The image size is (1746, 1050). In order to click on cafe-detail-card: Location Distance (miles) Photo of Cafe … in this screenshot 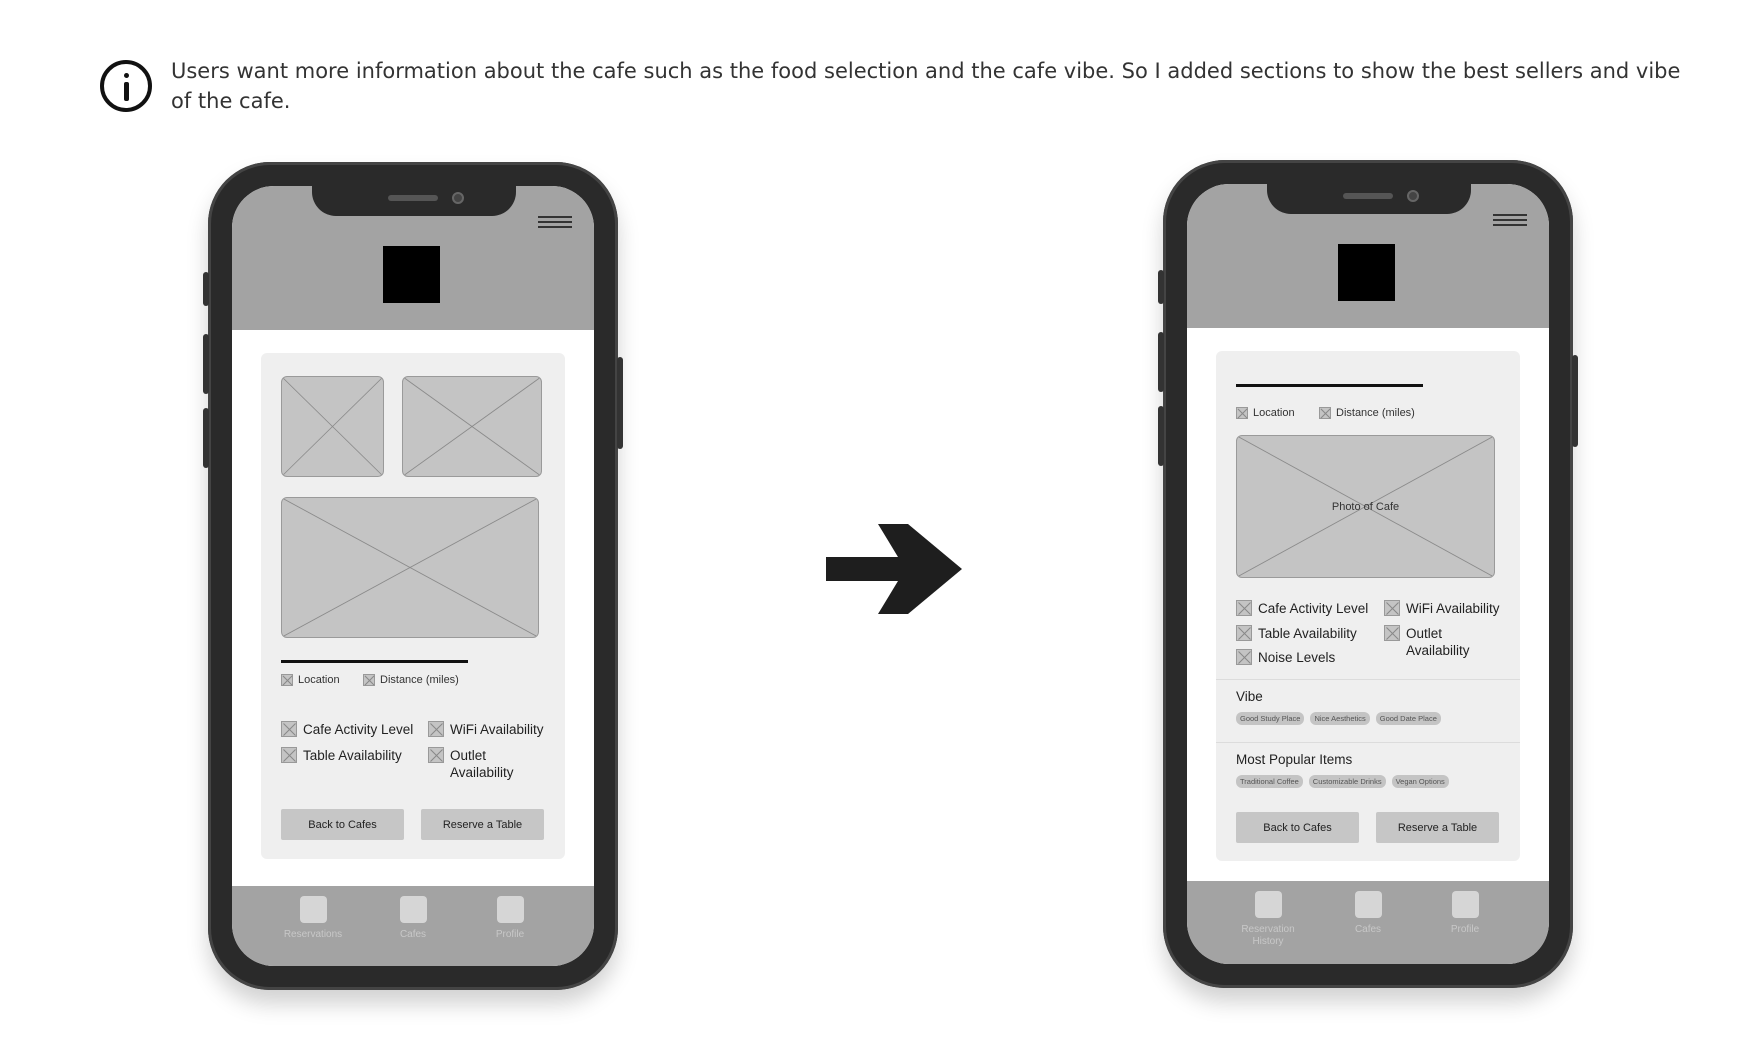, I will do `click(1368, 606)`.